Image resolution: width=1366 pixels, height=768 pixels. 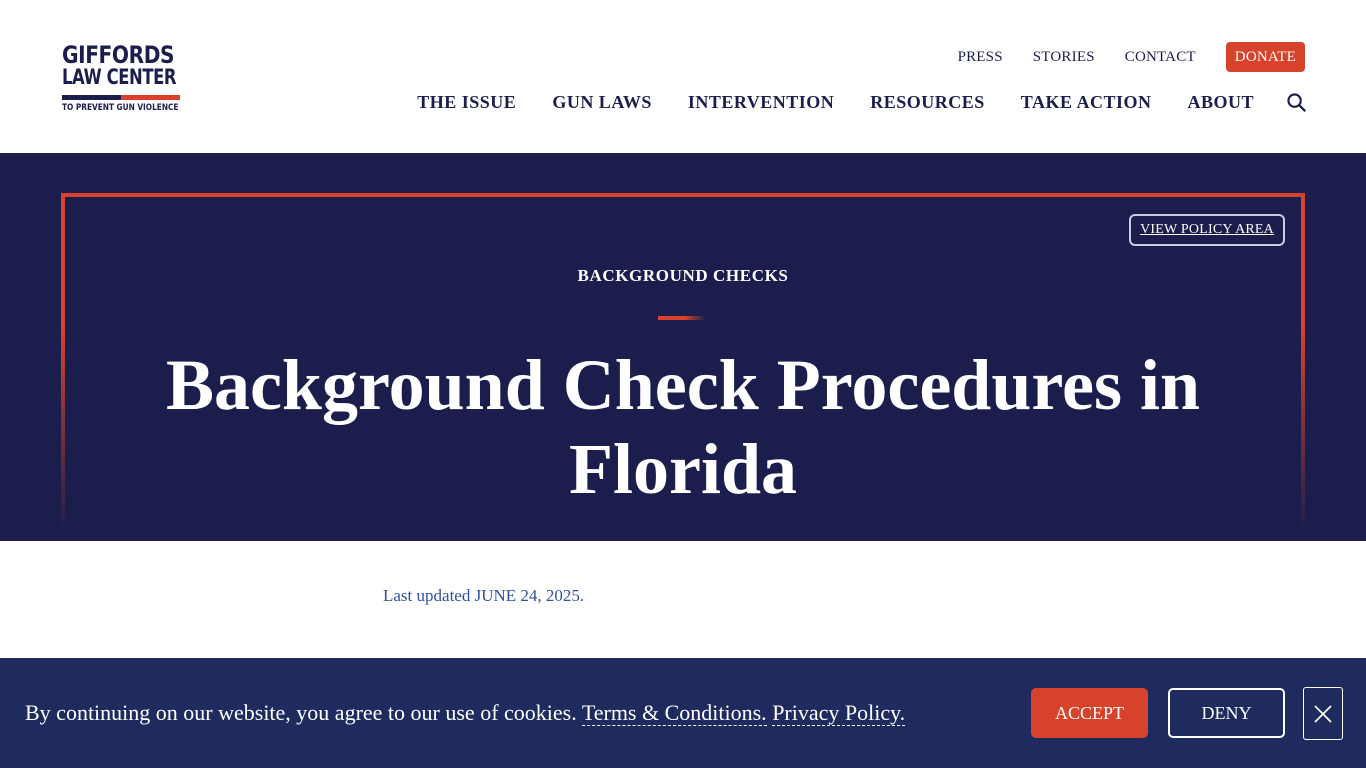 I want to click on utility-nav: PRESS STORIES CONTACT DONATE, so click(x=1116, y=57).